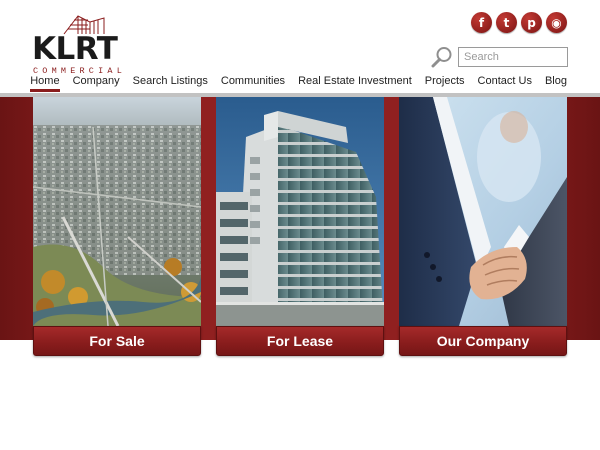 This screenshot has height=450, width=600. I want to click on facebook-icon: f, so click(481, 22).